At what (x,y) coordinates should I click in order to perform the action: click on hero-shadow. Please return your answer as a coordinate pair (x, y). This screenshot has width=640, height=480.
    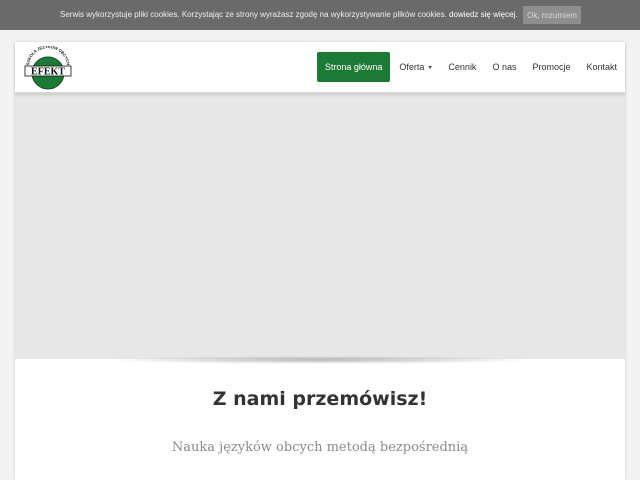
    Looking at the image, I should click on (320, 360).